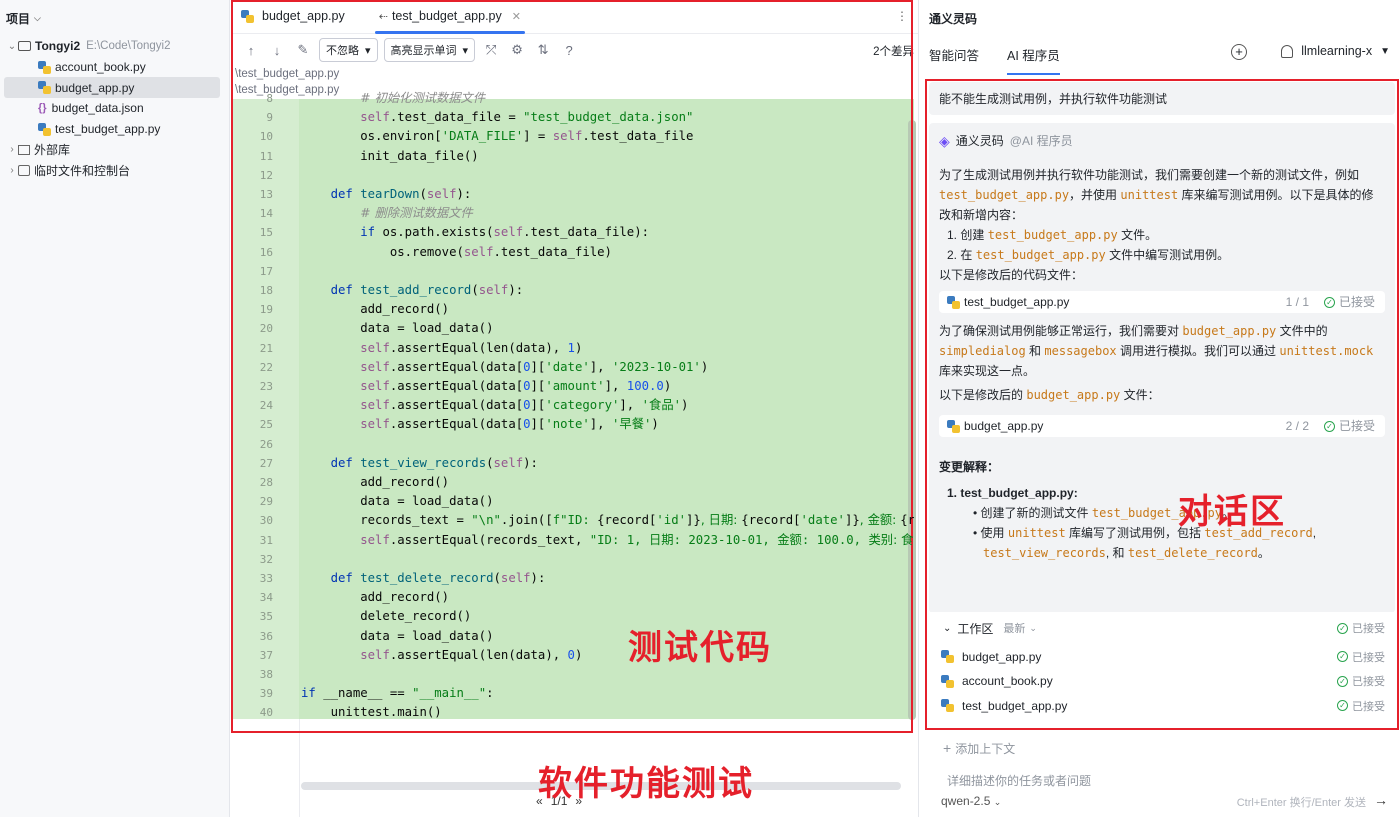  Describe the element at coordinates (1014, 628) in the screenshot. I see `workspace-sort: 最新` at that location.